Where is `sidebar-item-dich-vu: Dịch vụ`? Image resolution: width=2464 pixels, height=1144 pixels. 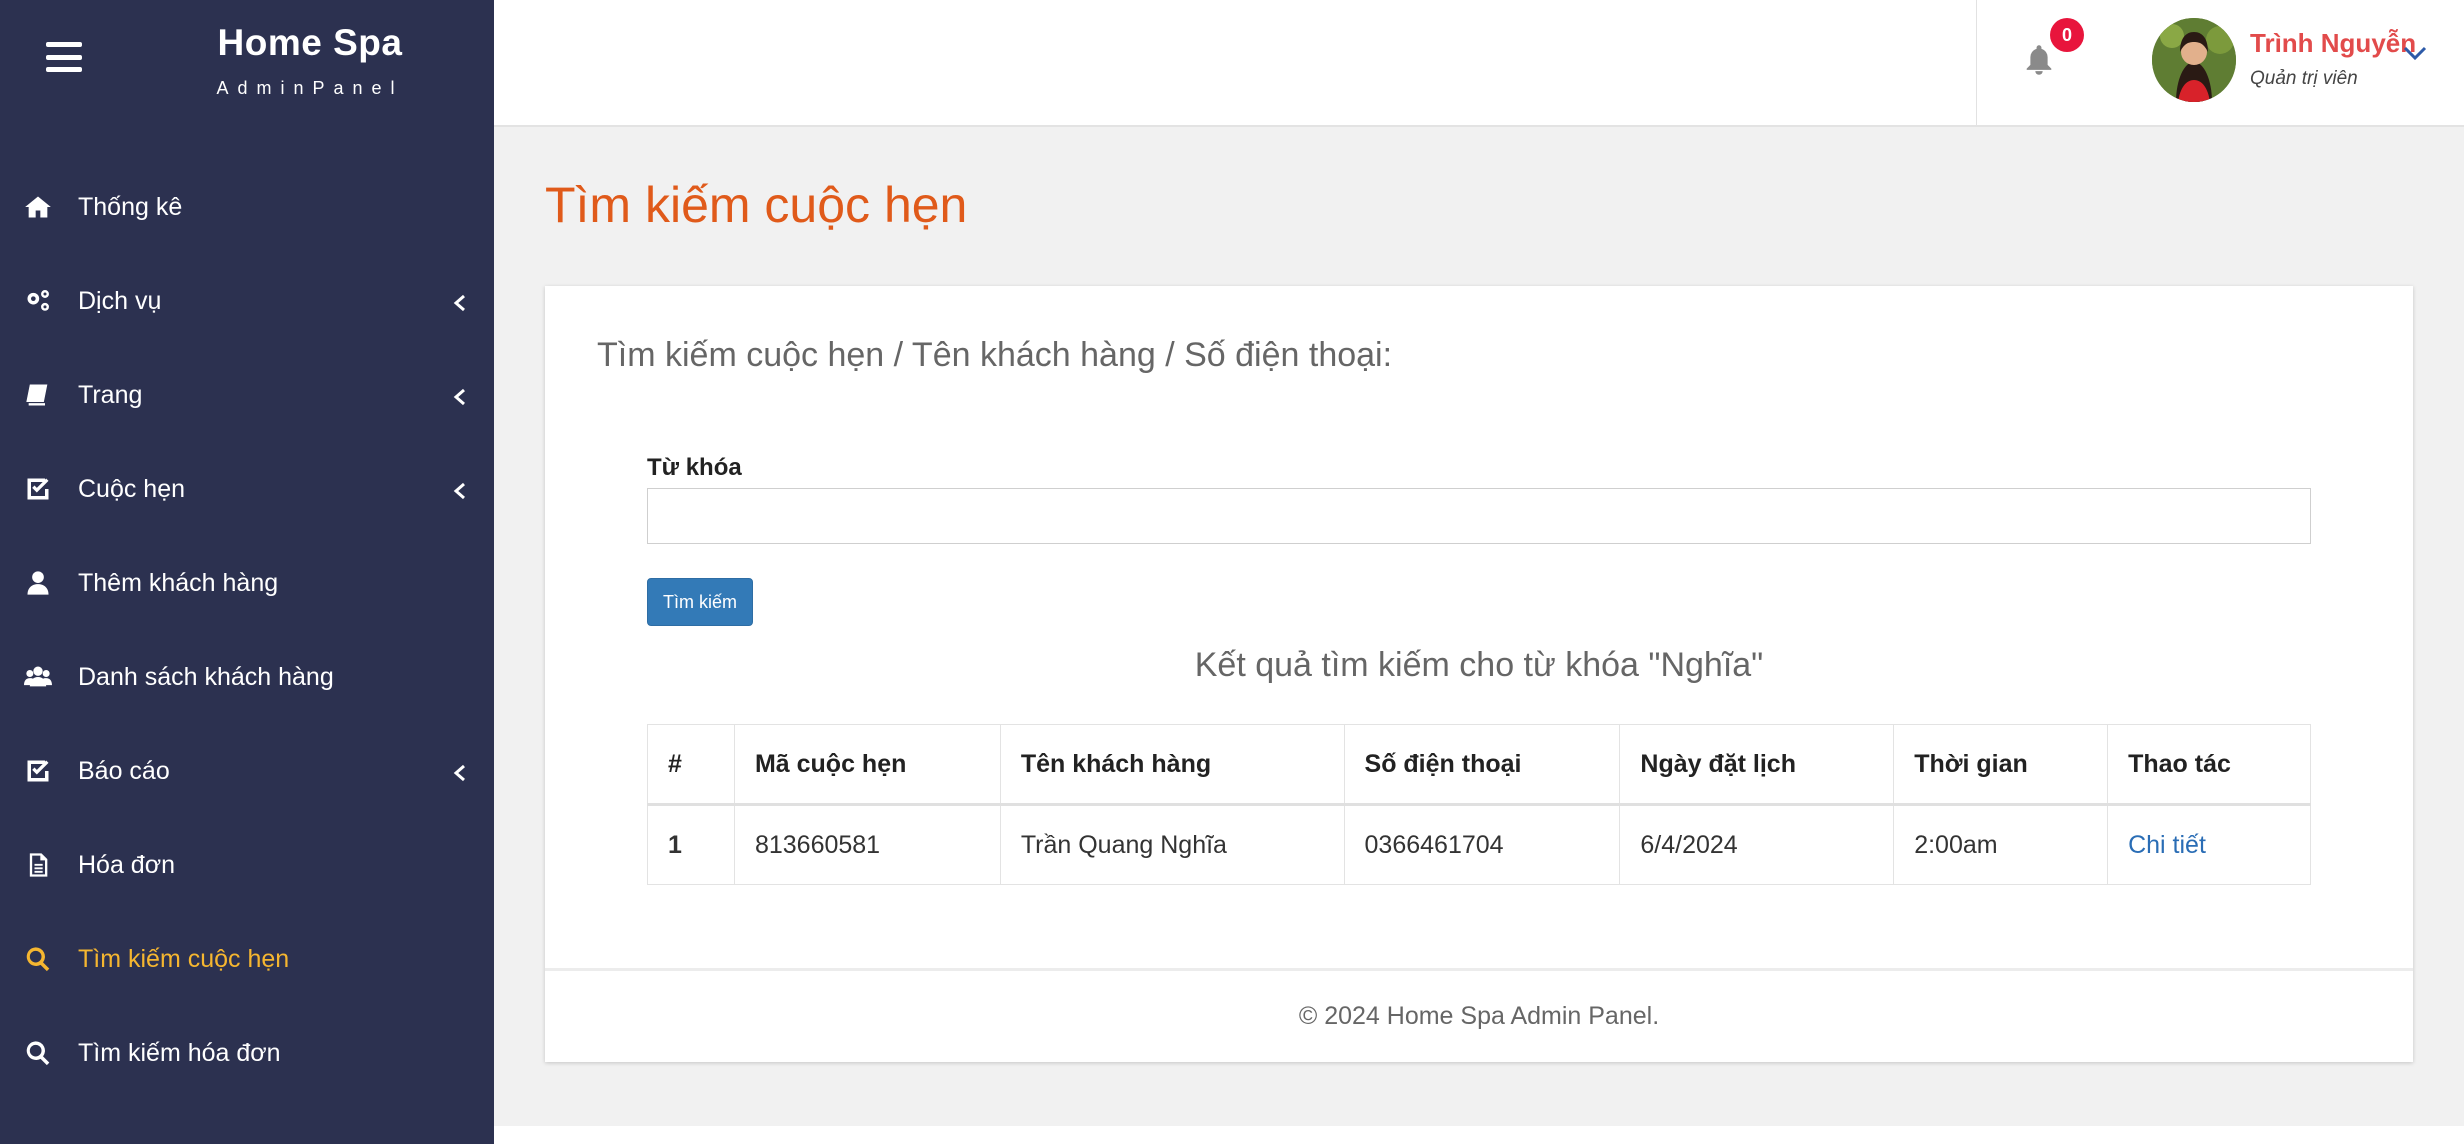
sidebar-item-dich-vu: Dịch vụ is located at coordinates (247, 301).